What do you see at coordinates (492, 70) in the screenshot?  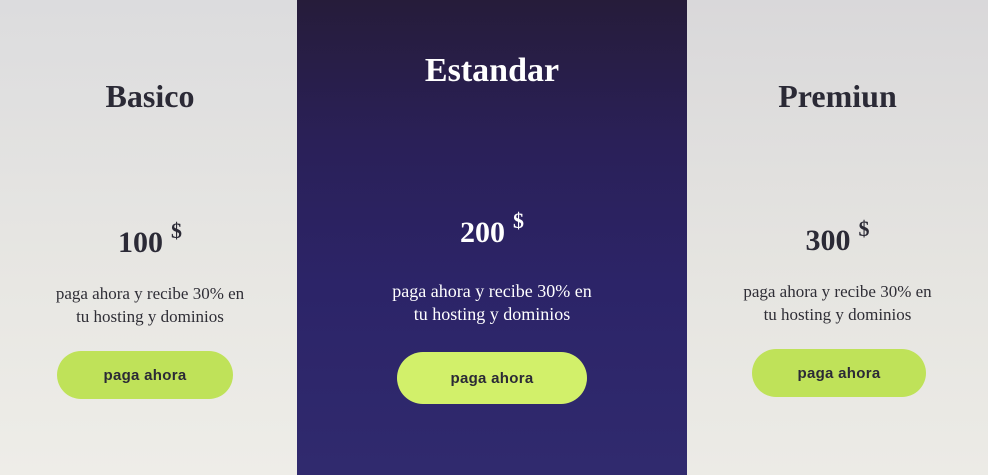 I see `plan-title: Estandar` at bounding box center [492, 70].